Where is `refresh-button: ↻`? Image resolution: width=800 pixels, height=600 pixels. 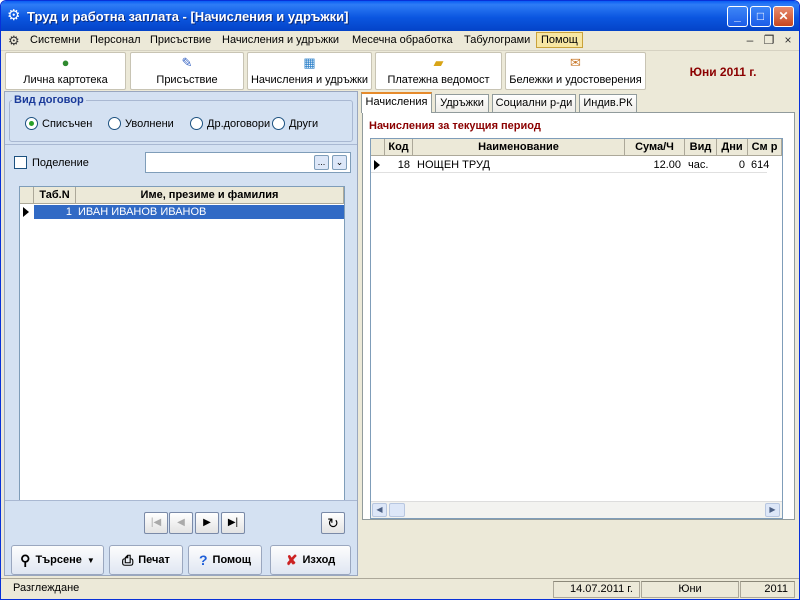 refresh-button: ↻ is located at coordinates (333, 523).